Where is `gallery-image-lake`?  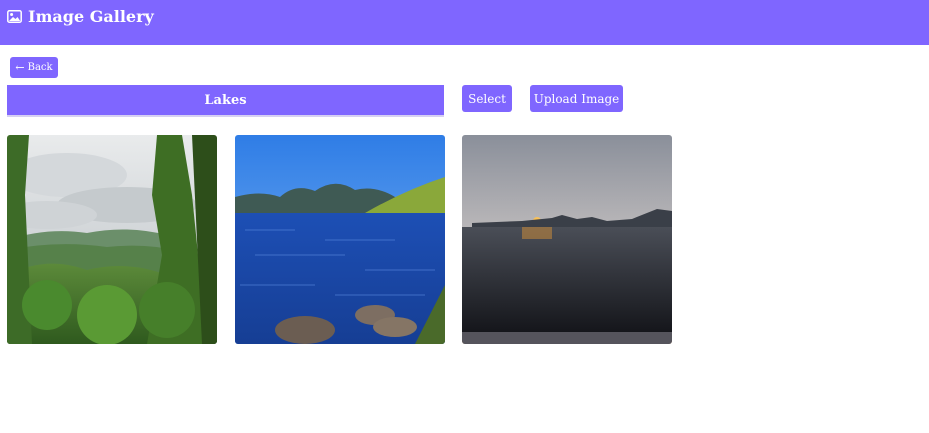
gallery-image-lake is located at coordinates (340, 239).